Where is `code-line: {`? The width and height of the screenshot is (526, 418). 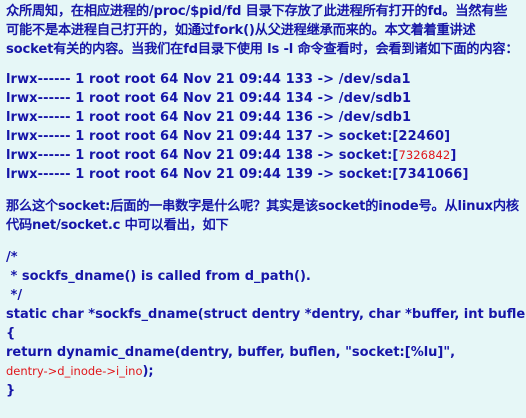
code-line: { is located at coordinates (11, 334).